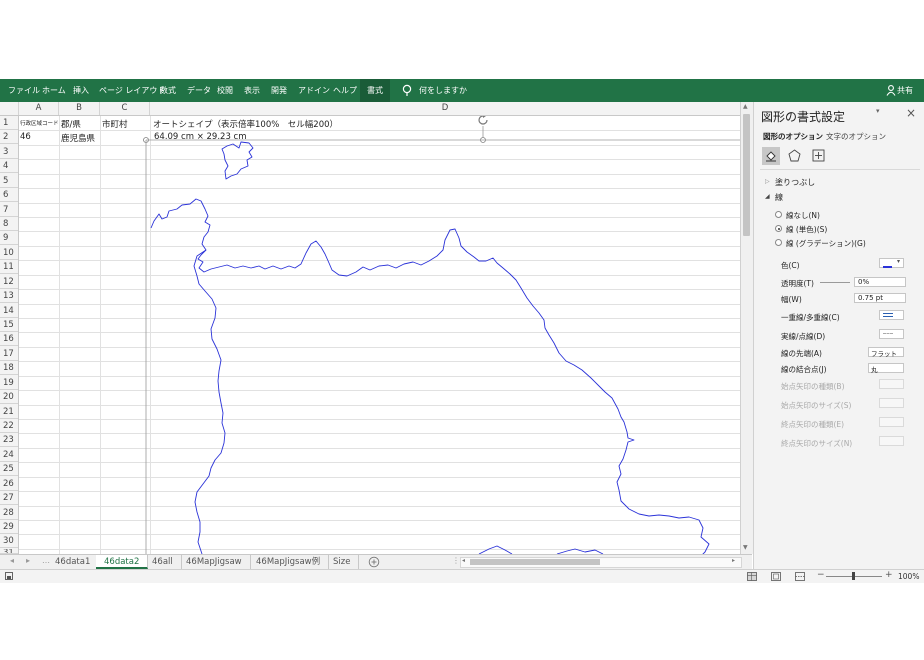 This screenshot has width=924, height=660. What do you see at coordinates (778, 242) in the screenshot?
I see `radio-gradient-line` at bounding box center [778, 242].